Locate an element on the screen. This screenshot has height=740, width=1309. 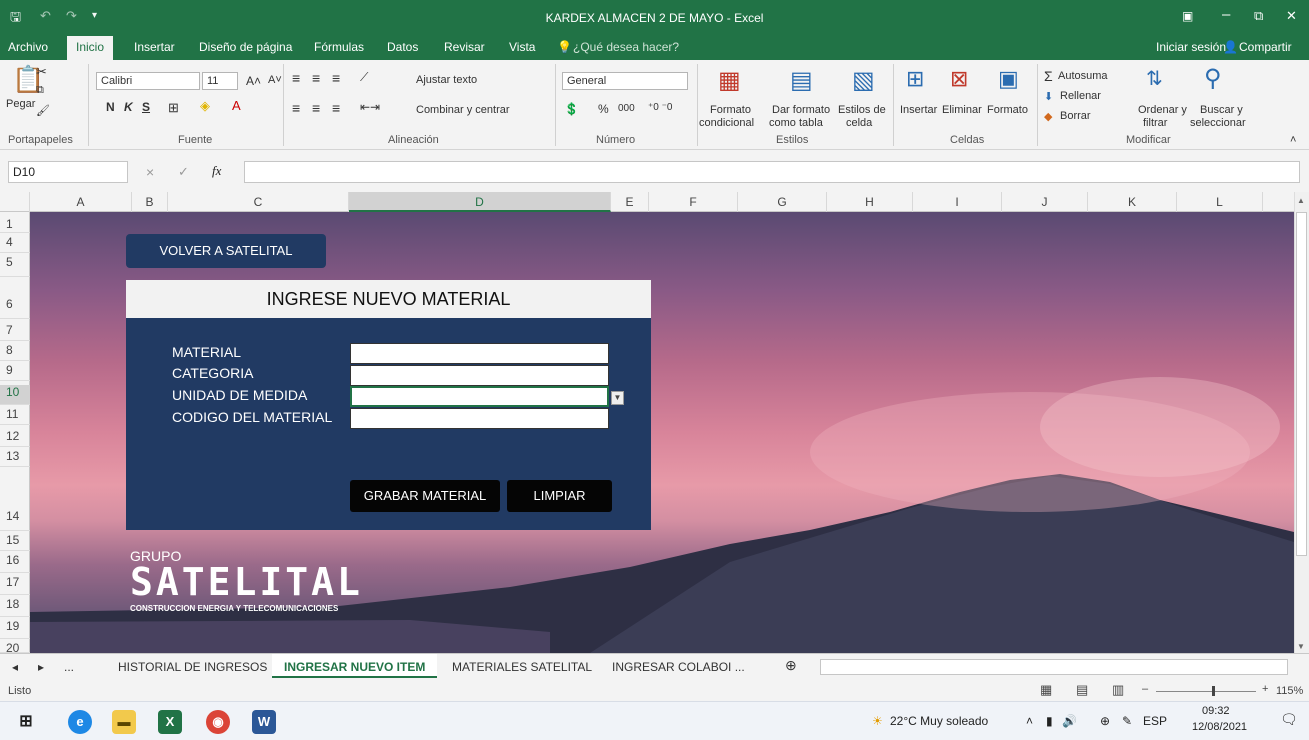
insert-function-icon: fx is located at coordinates (216, 171).